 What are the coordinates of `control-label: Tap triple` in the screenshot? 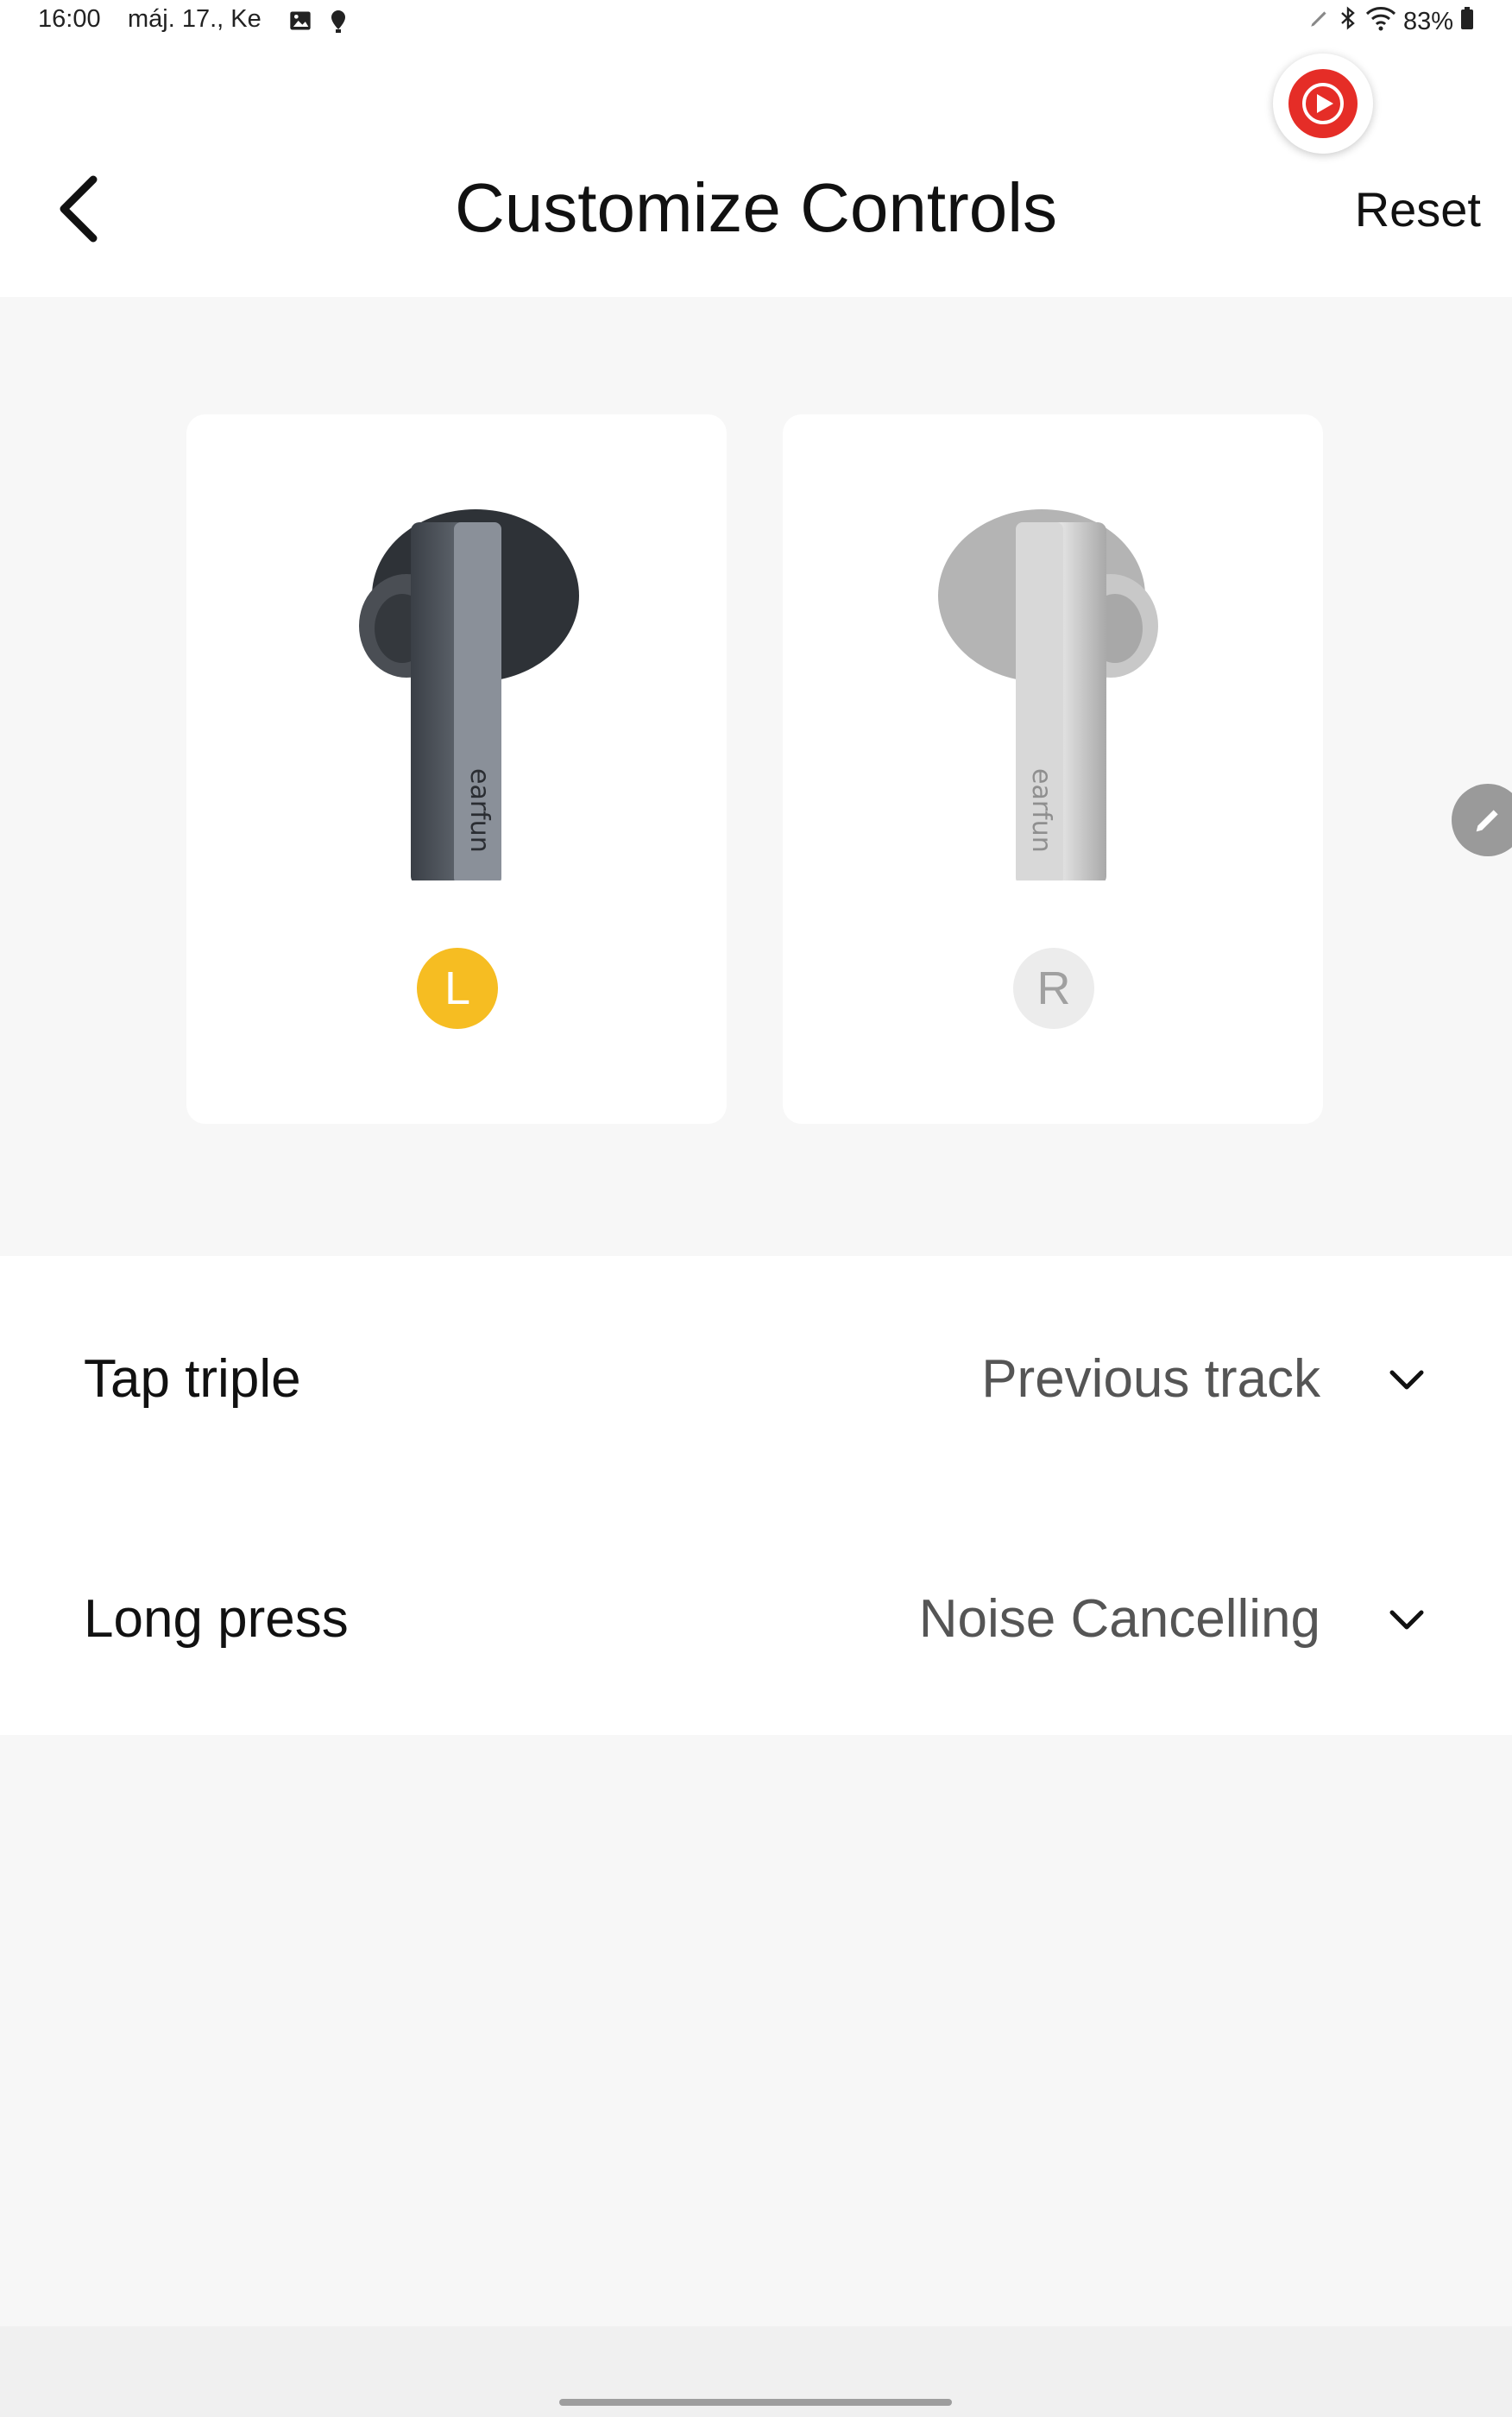 It's located at (193, 1379).